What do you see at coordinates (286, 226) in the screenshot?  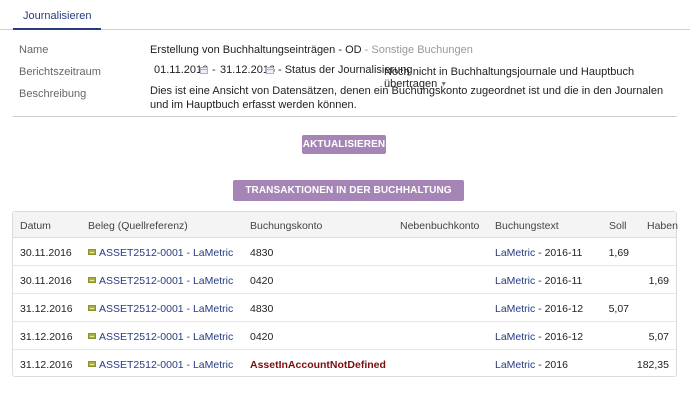 I see `header-buchungskonto: Buchungskonto` at bounding box center [286, 226].